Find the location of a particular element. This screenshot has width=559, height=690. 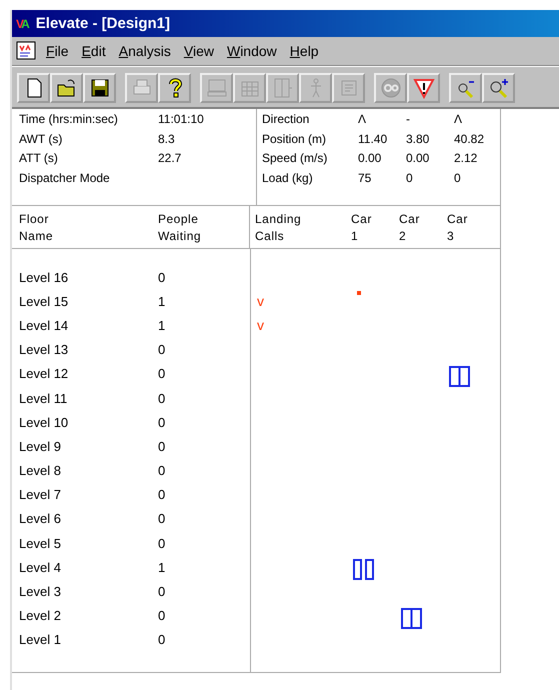

floor-name: Level 6 is located at coordinates (40, 518).